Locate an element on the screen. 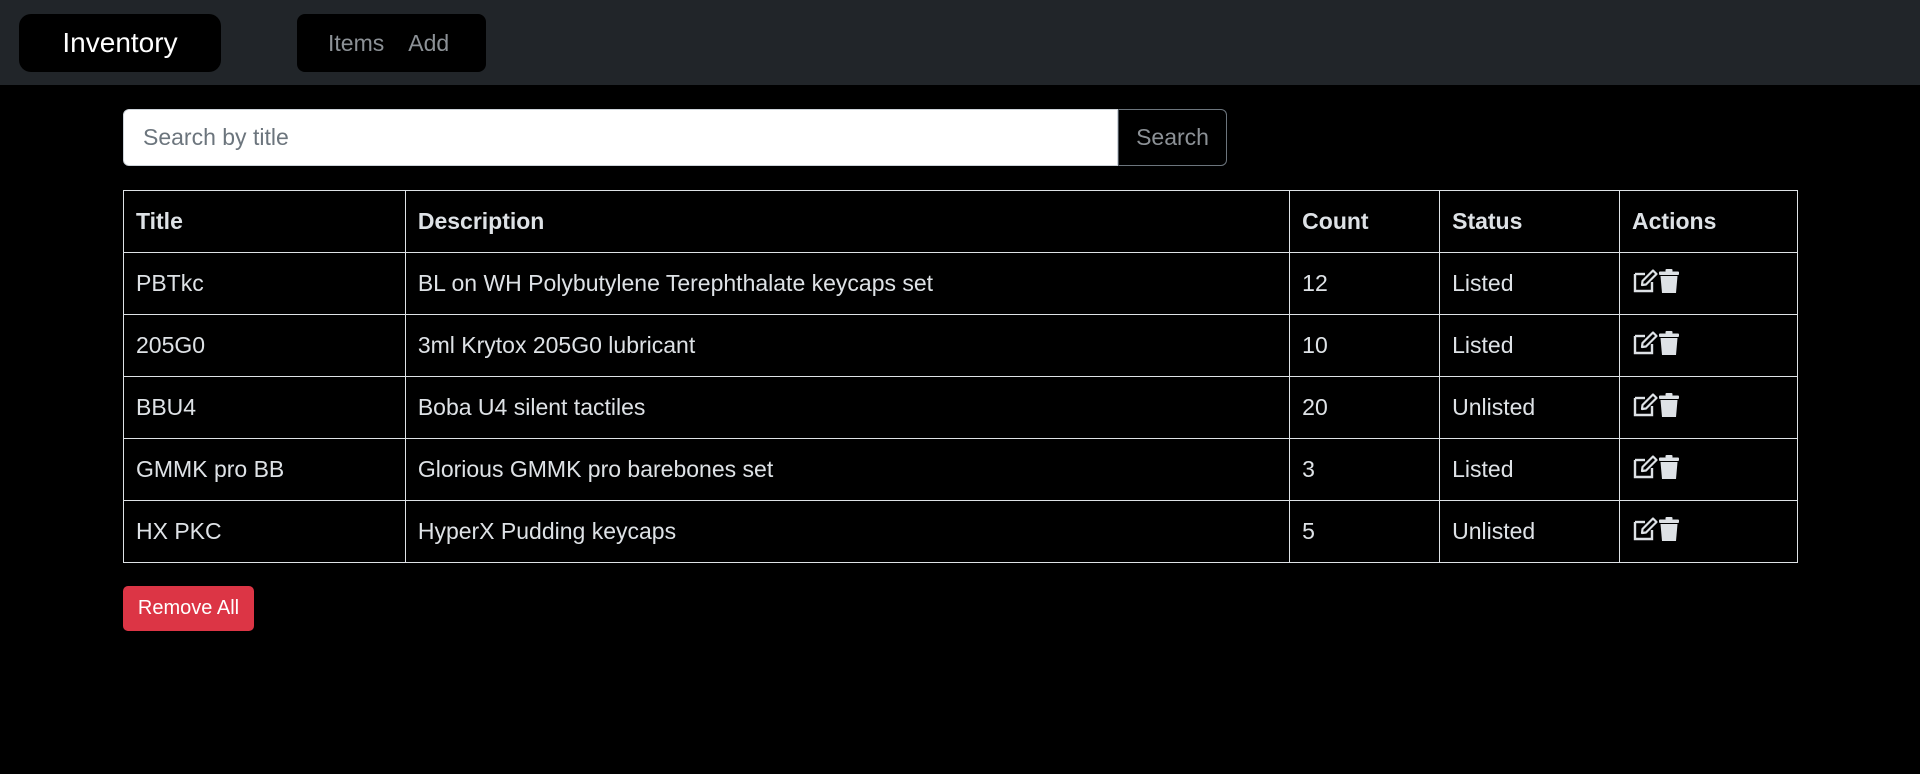  search-button: Search is located at coordinates (1172, 137).